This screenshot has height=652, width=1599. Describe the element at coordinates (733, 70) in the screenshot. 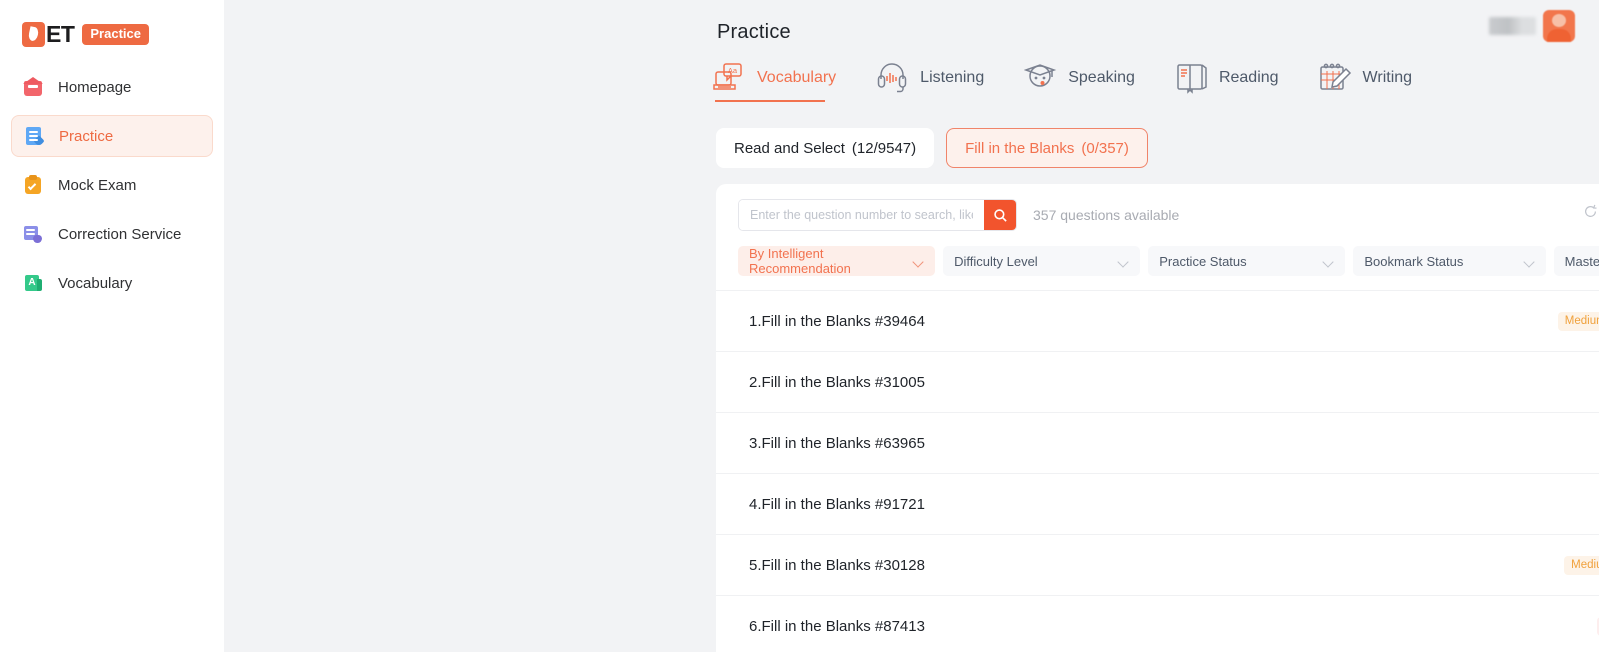

I see `svg-text: Aa` at that location.